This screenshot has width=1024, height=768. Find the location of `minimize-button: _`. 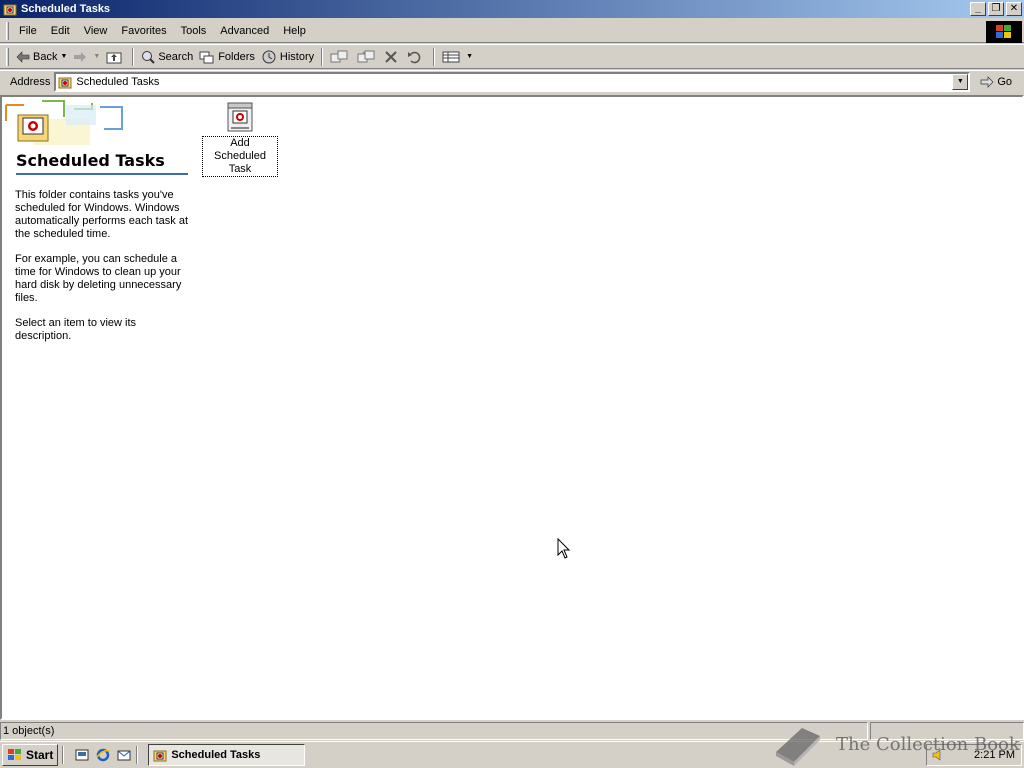

minimize-button: _ is located at coordinates (978, 9).